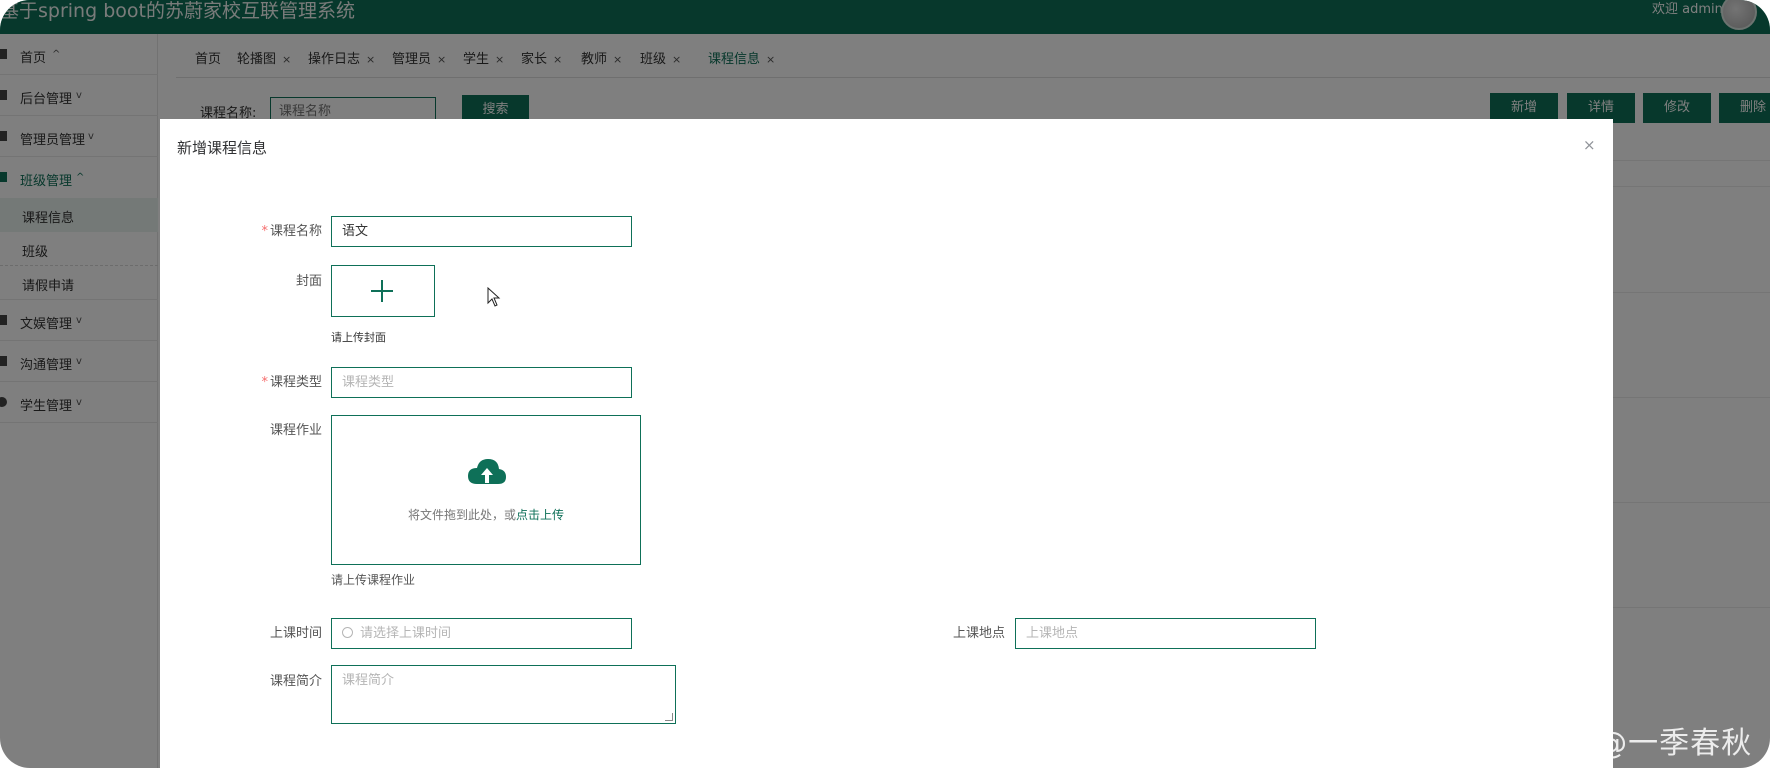 The height and width of the screenshot is (768, 1770). What do you see at coordinates (373, 580) in the screenshot?
I see `homework-hint: 请上传课程作业` at bounding box center [373, 580].